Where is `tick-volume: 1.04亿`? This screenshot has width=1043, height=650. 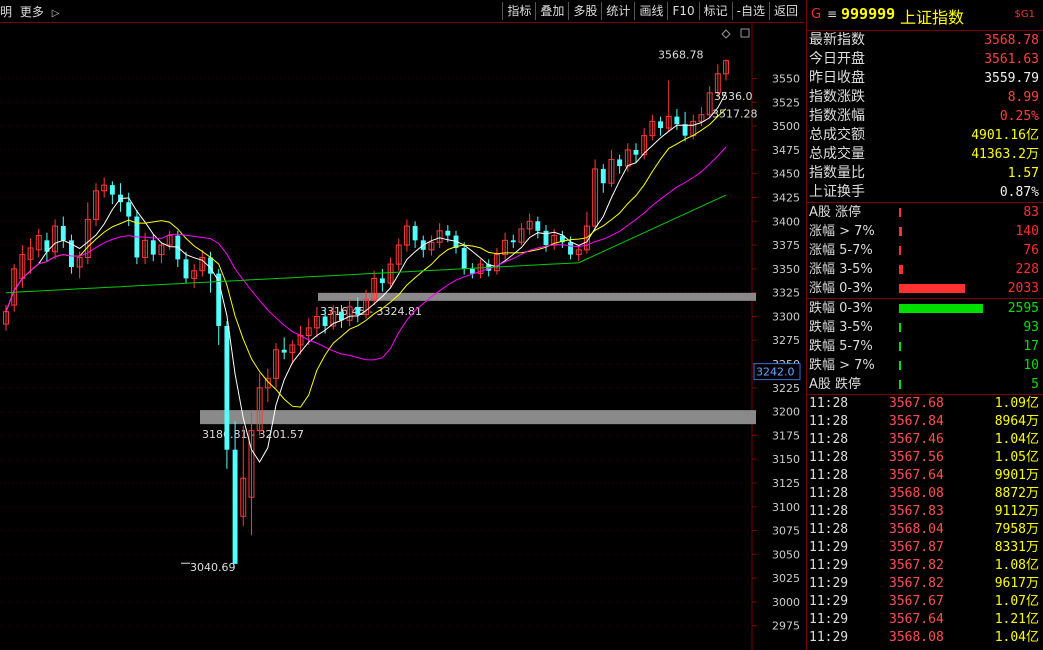 tick-volume: 1.04亿 is located at coordinates (1016, 637).